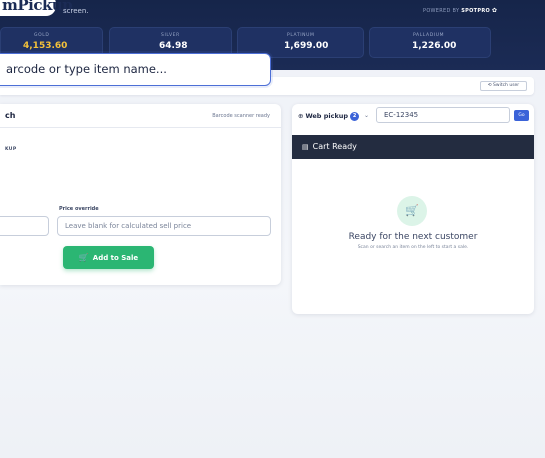 The height and width of the screenshot is (458, 545). I want to click on scanner-status: Barcode scanner ready, so click(241, 116).